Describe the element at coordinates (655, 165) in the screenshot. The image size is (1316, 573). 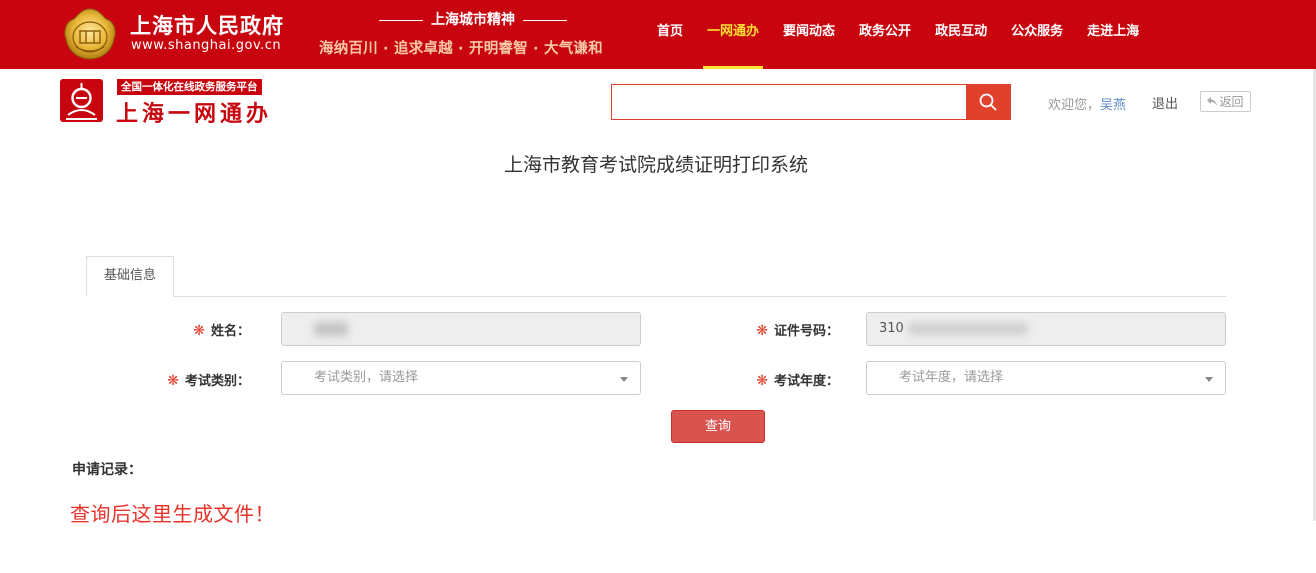
I see `page-title: 上海市教育考试院成绩证明打印系统` at that location.